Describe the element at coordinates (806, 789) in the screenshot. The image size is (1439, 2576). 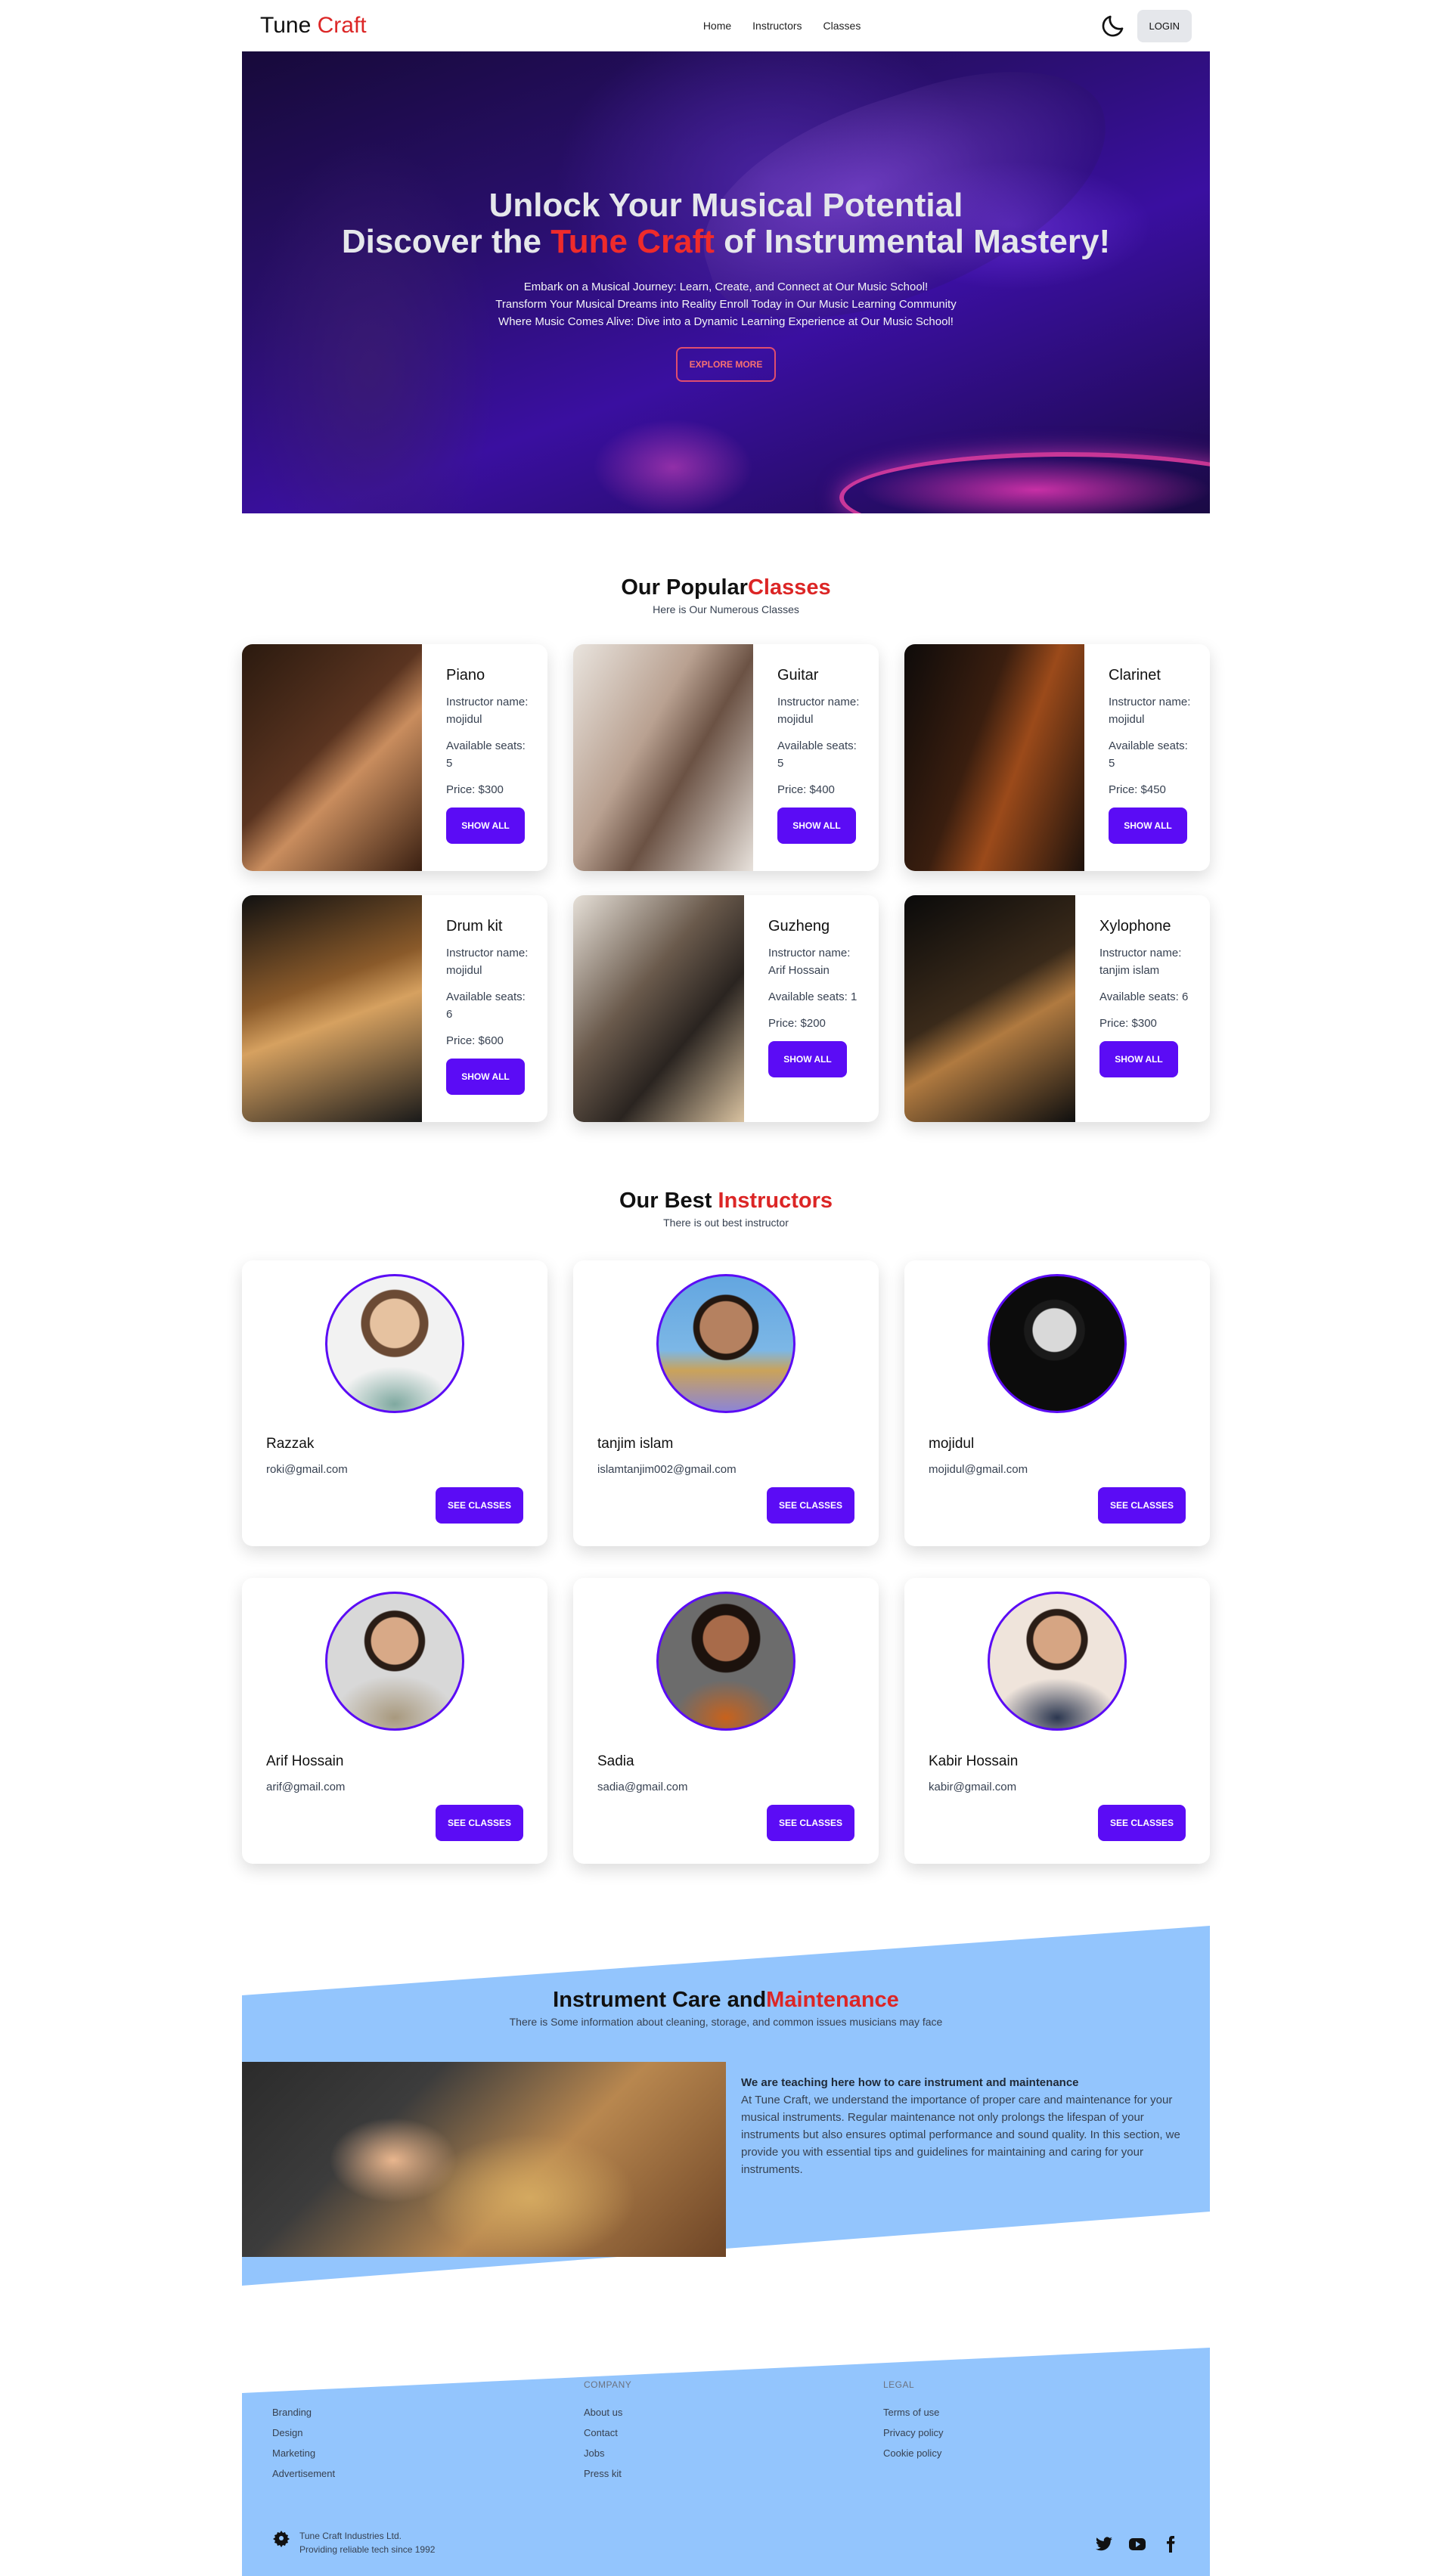
I see `class-price: Price: $400` at that location.